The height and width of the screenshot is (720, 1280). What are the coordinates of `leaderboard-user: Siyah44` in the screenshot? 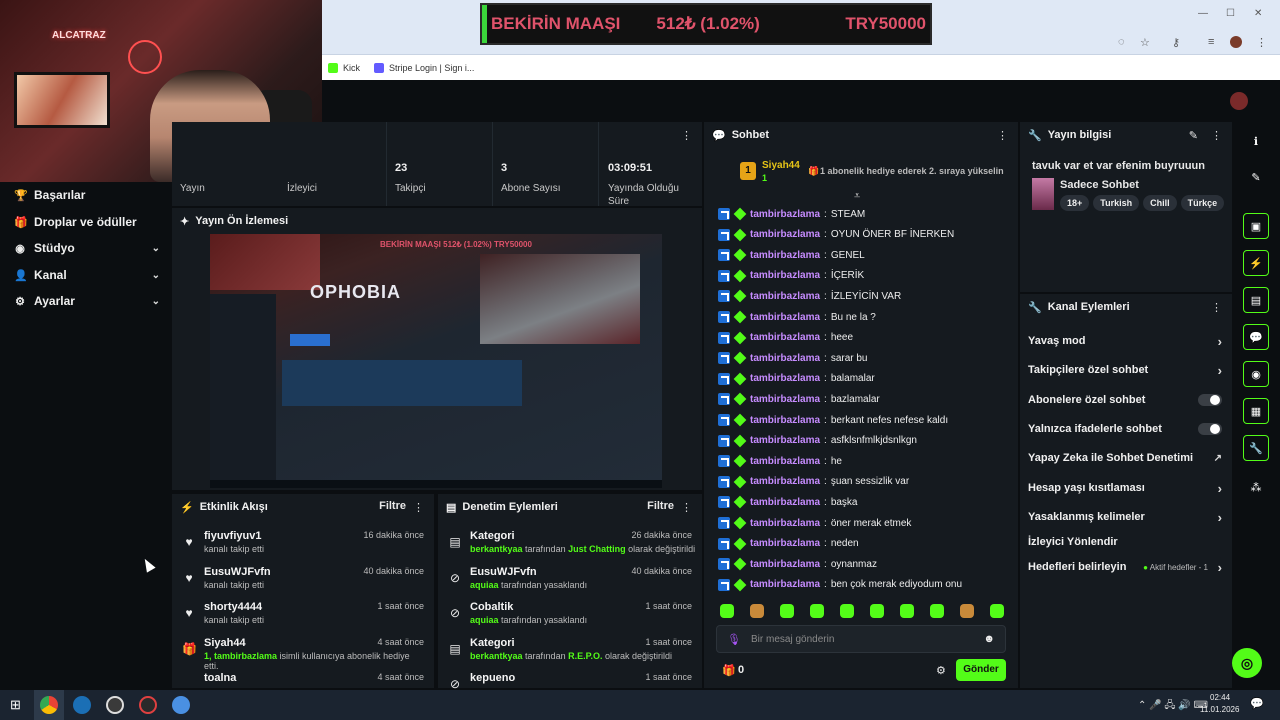 It's located at (781, 165).